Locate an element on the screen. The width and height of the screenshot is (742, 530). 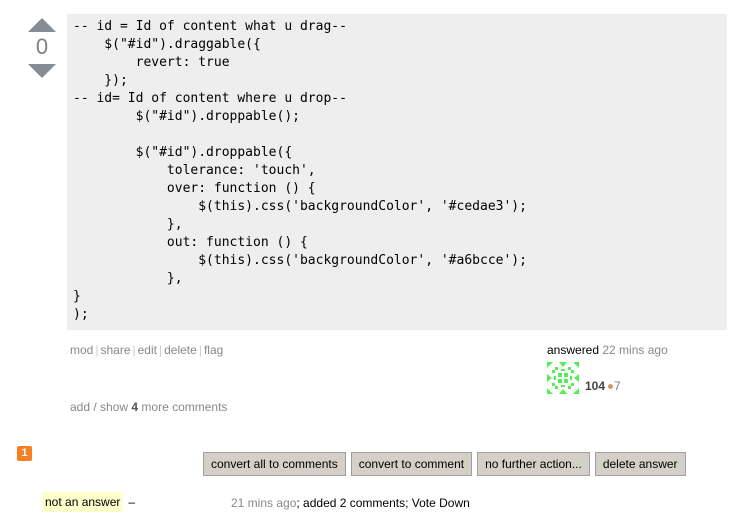
code-line: $("#id").droppable(); is located at coordinates (217, 116).